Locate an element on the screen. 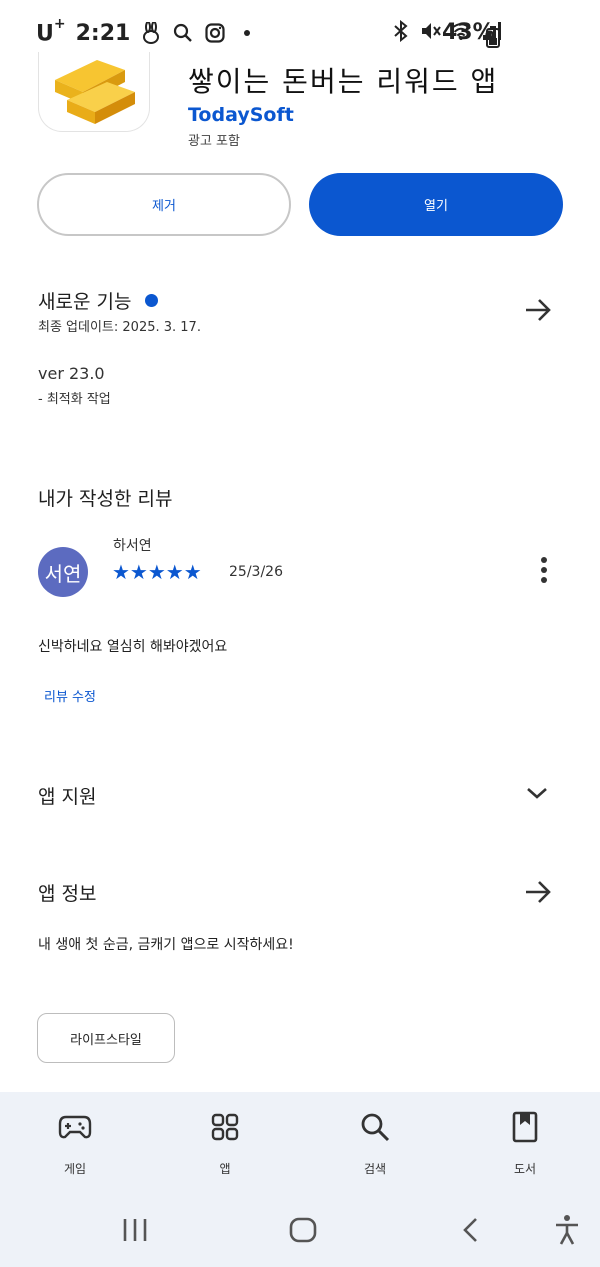 This screenshot has height=1267, width=600. status-bar: U+ 2:21 43% is located at coordinates (300, 28).